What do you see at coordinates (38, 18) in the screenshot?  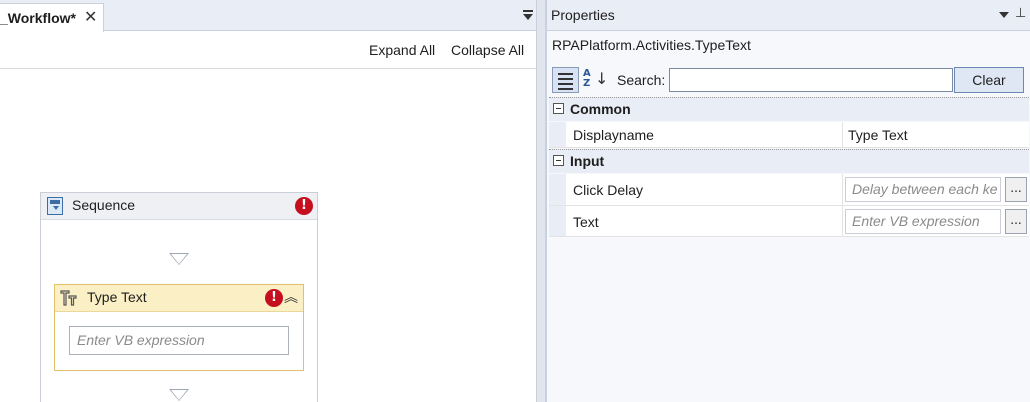 I see `workflow-tab-title: _Workflow*` at bounding box center [38, 18].